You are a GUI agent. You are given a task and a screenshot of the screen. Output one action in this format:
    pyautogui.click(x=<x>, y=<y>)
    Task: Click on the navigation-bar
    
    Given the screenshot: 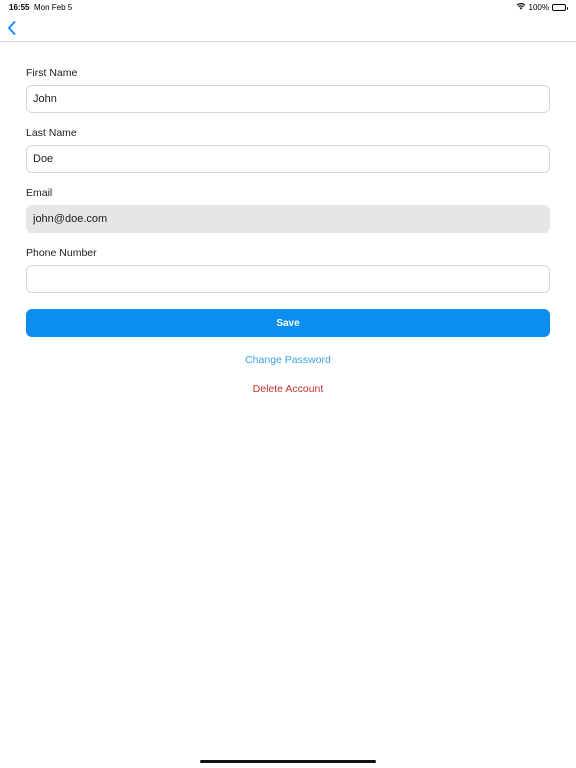 What is the action you would take?
    pyautogui.click(x=288, y=28)
    